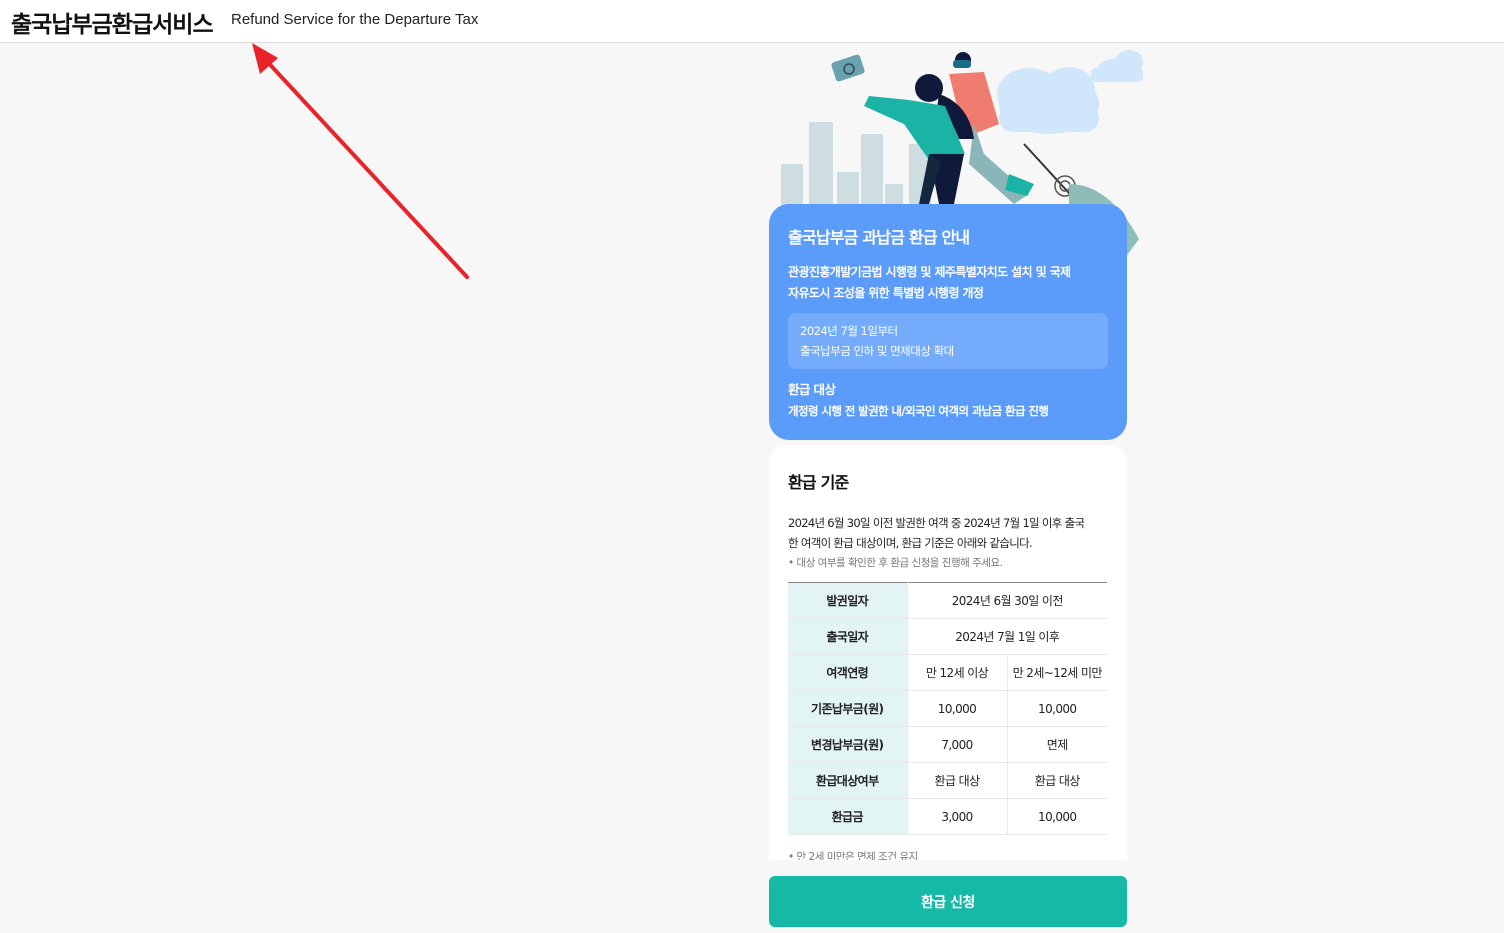 The width and height of the screenshot is (1504, 933). I want to click on row-value: 2024년 7월 1일 이후, so click(1006, 636).